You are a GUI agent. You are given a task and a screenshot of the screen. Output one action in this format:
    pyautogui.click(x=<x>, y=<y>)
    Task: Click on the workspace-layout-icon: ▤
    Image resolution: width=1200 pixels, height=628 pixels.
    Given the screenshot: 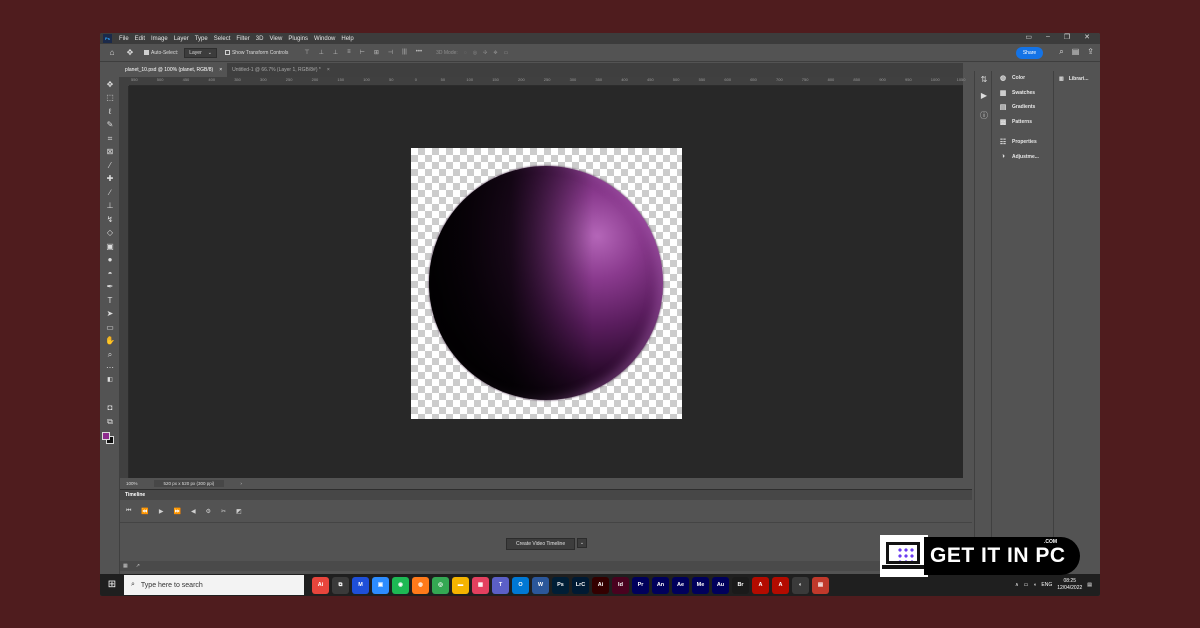 What is the action you would take?
    pyautogui.click(x=1076, y=52)
    